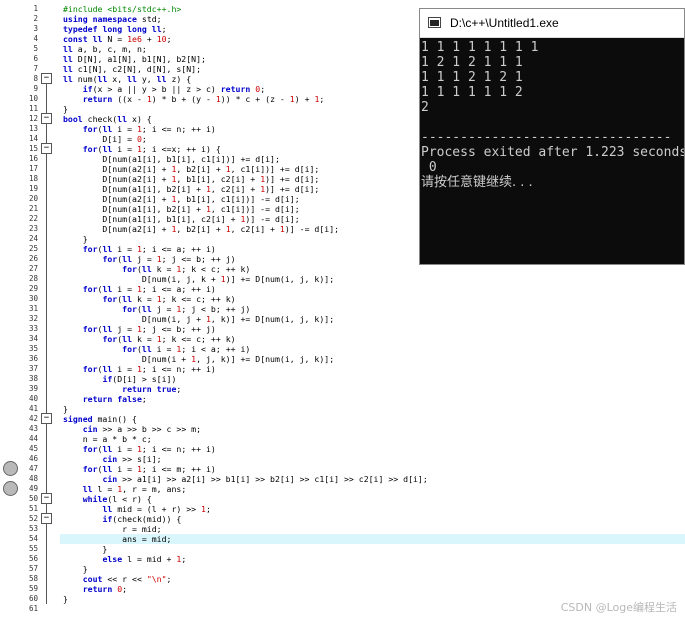  What do you see at coordinates (112, 529) in the screenshot?
I see `code-line: r = mid;` at bounding box center [112, 529].